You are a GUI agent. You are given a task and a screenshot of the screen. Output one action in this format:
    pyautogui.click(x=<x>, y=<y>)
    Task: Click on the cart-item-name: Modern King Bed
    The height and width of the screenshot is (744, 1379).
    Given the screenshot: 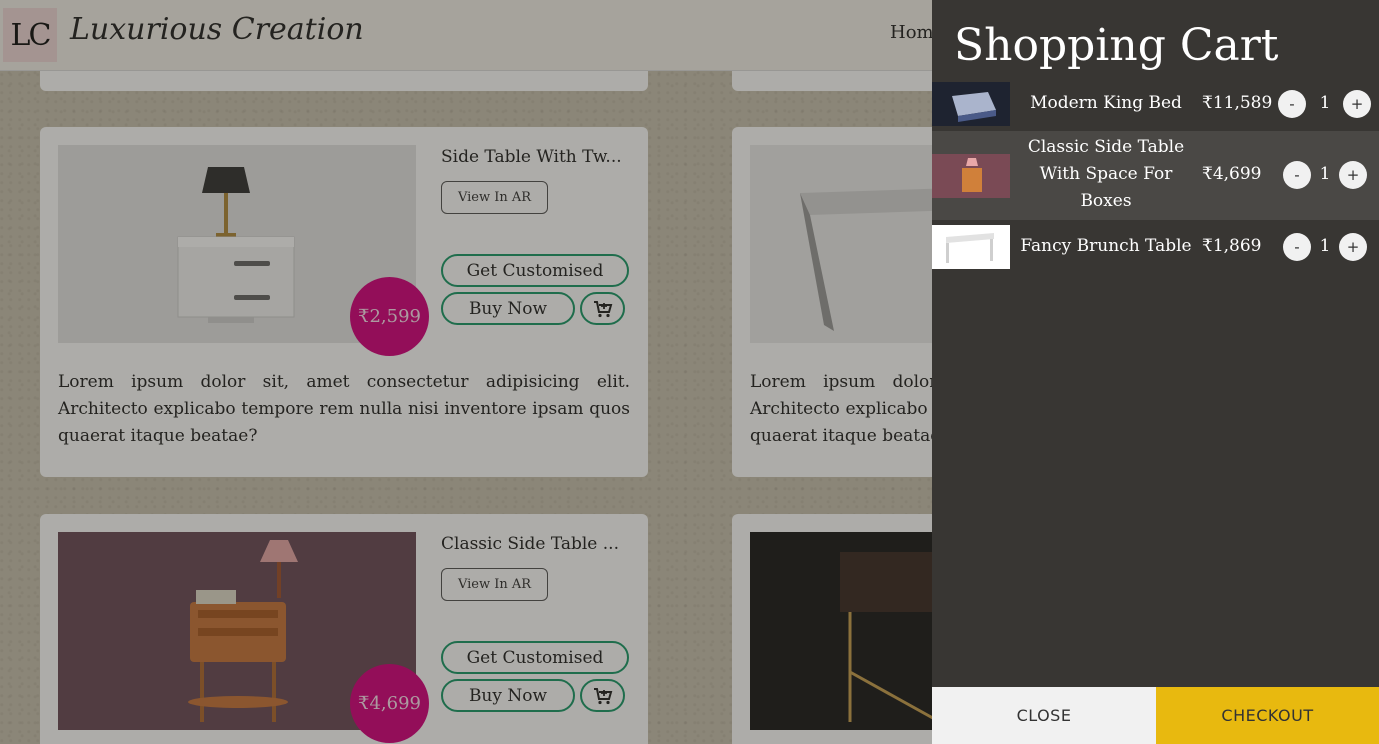 What is the action you would take?
    pyautogui.click(x=1106, y=103)
    